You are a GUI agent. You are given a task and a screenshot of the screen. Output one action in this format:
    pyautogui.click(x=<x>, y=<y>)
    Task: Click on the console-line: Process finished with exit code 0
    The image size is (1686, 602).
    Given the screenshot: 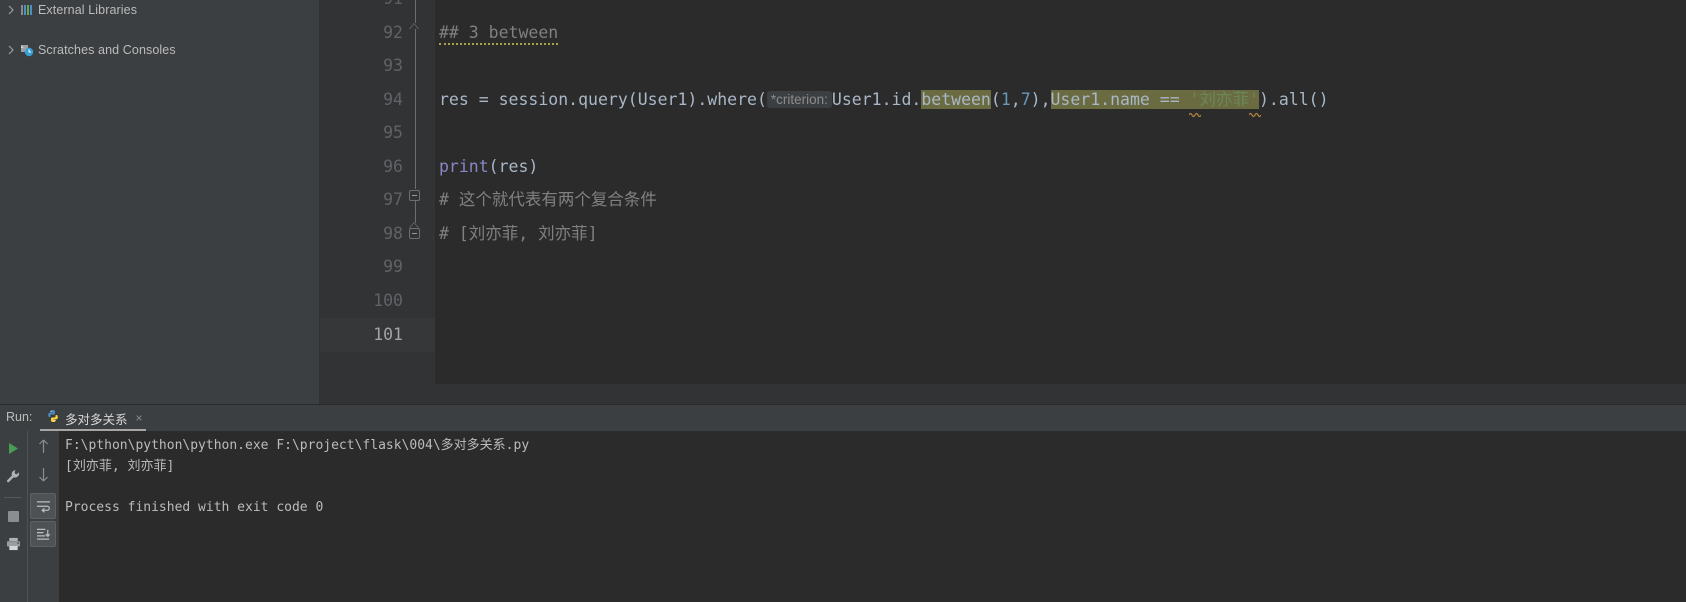 What is the action you would take?
    pyautogui.click(x=194, y=507)
    